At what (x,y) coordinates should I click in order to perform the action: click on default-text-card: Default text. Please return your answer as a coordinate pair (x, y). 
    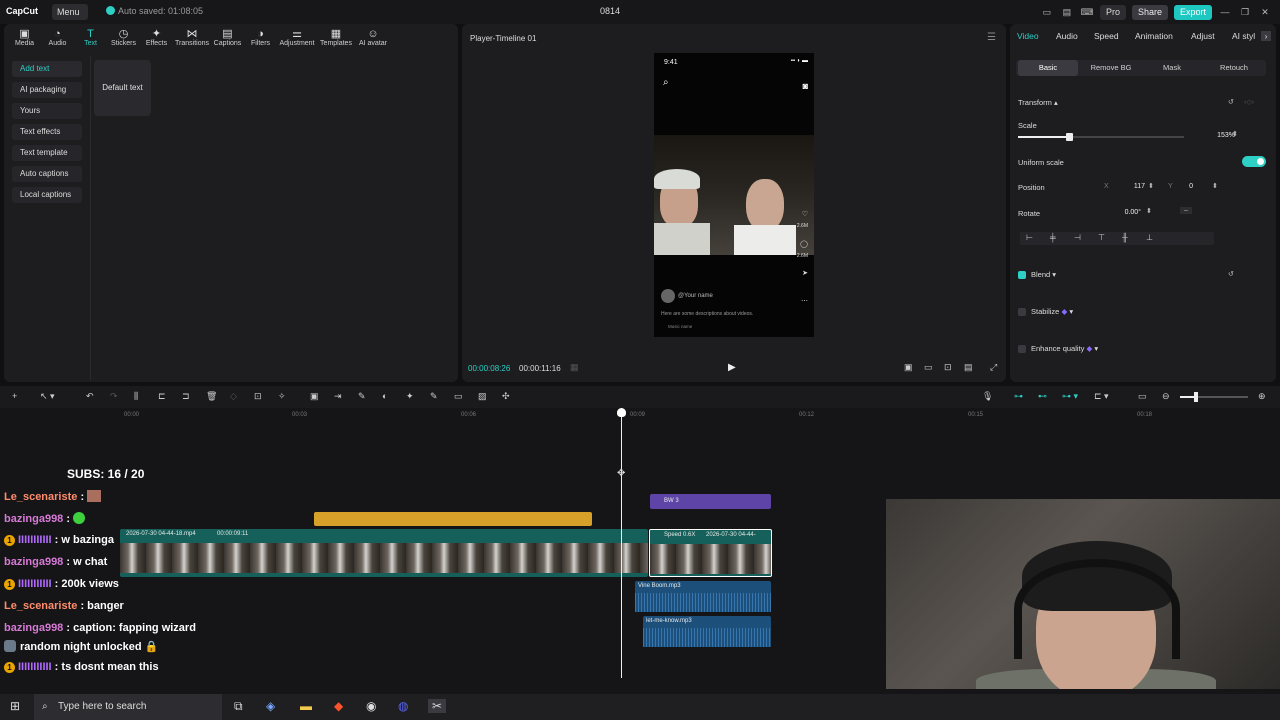
    Looking at the image, I should click on (122, 88).